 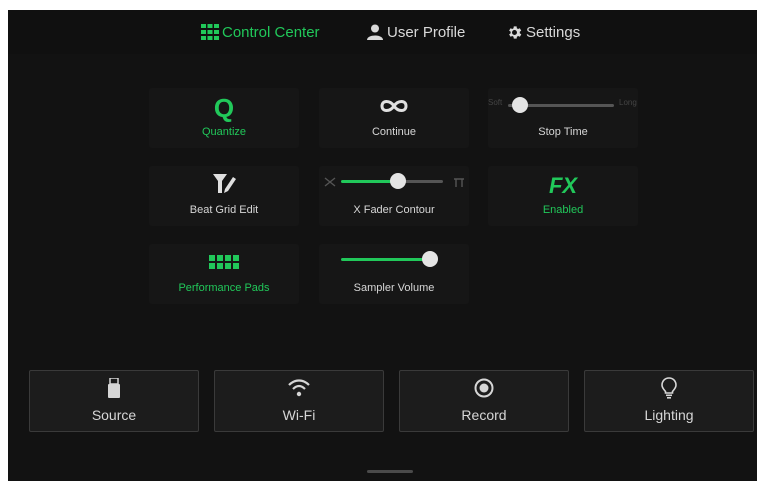 I want to click on tab-settings: Settings, so click(x=542, y=32).